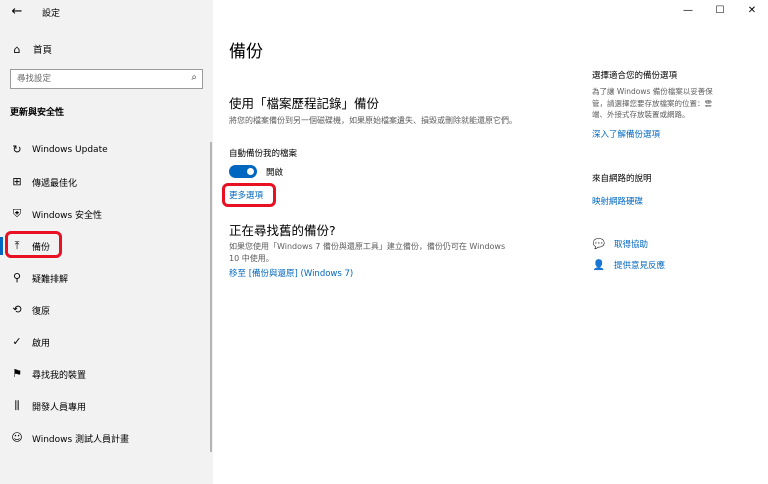 This screenshot has height=484, width=768. Describe the element at coordinates (17, 437) in the screenshot. I see `insider-icon: ☺` at that location.